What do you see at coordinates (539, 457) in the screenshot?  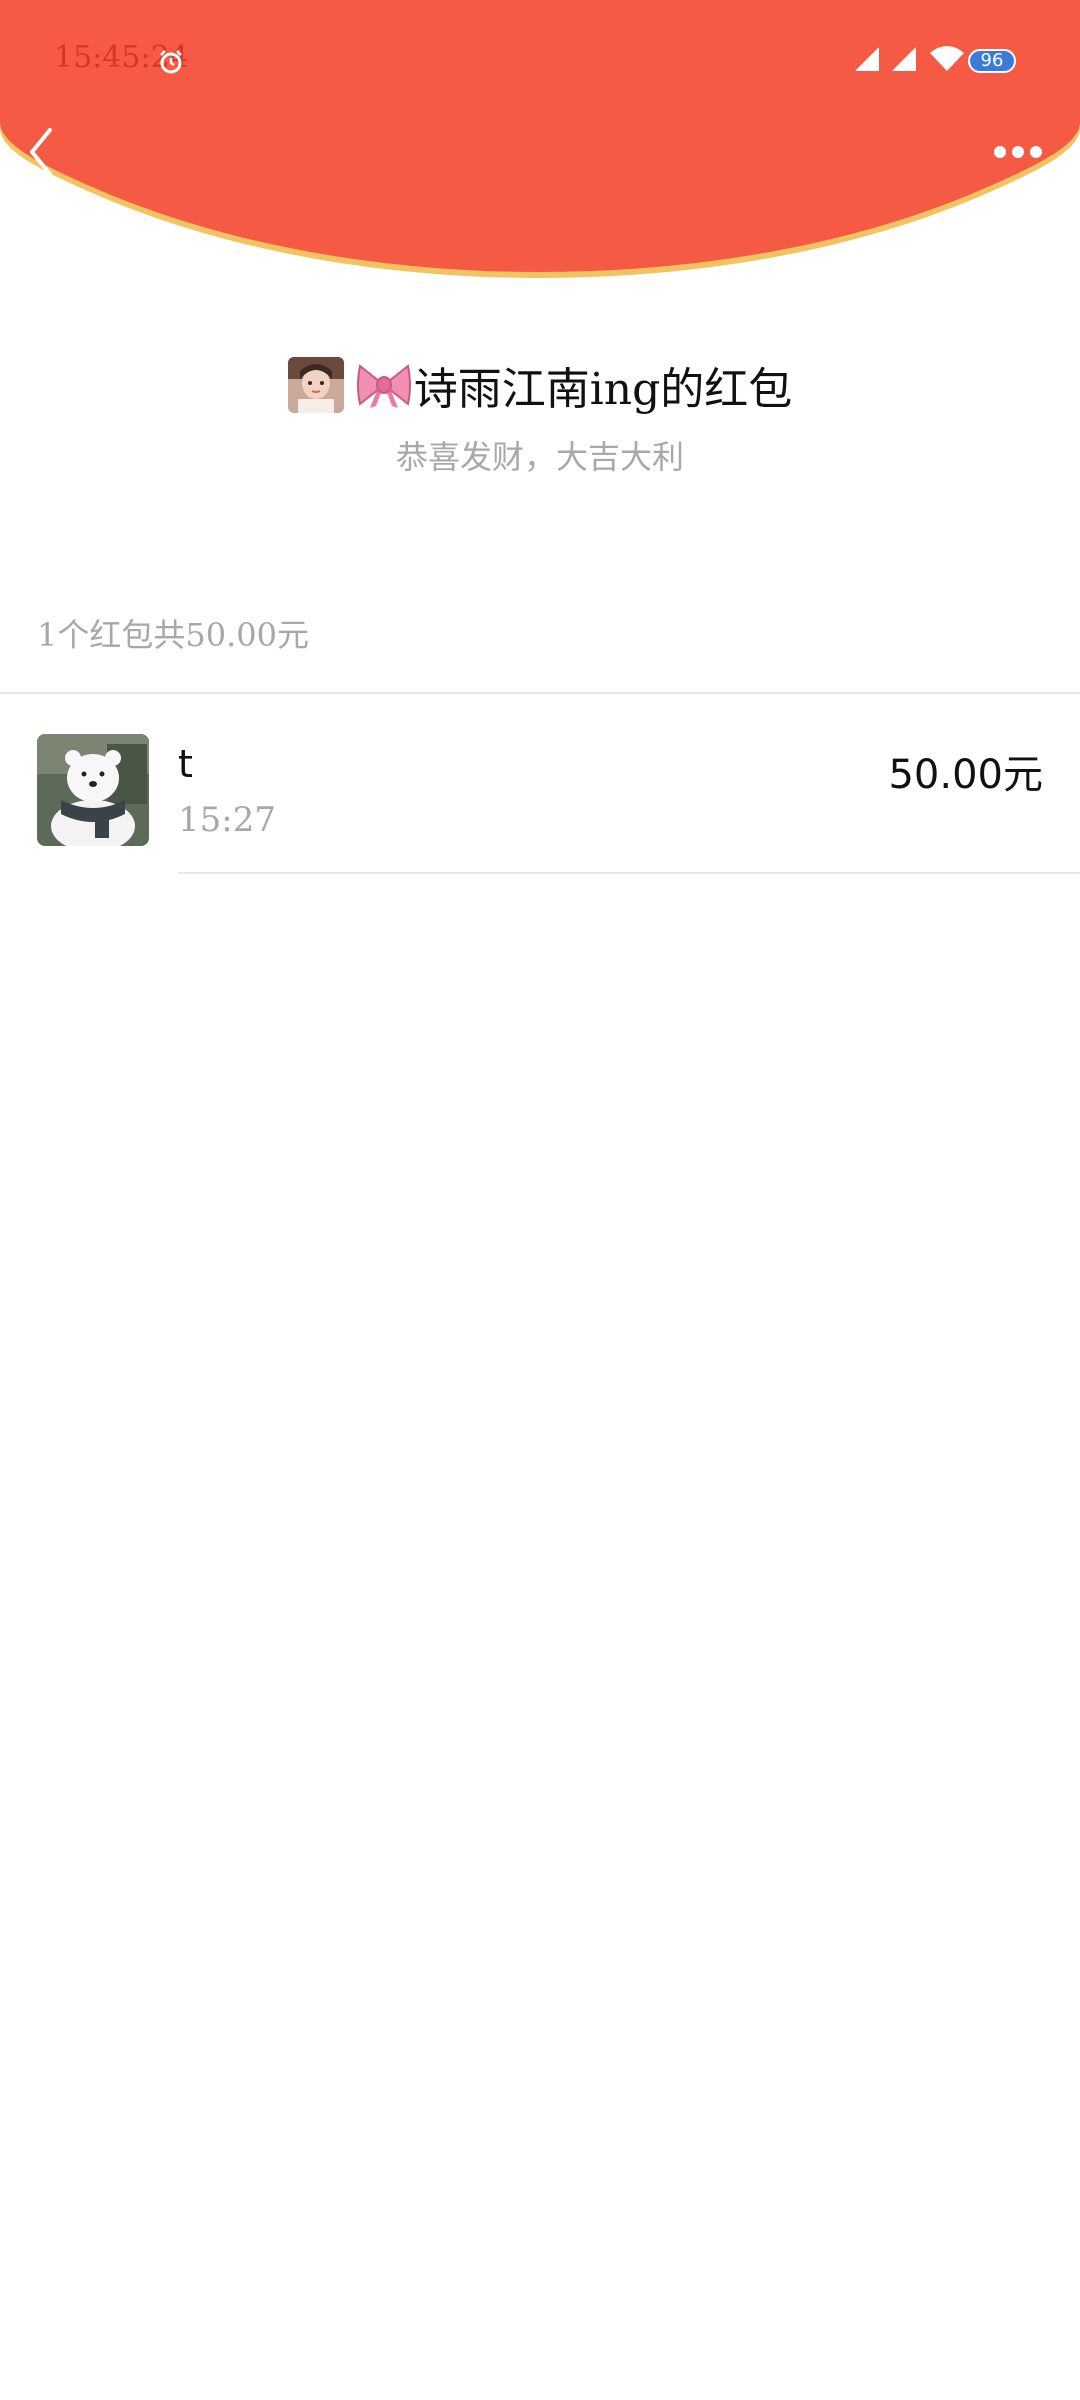 I see `greeting-message: 恭喜发财，大吉大利` at bounding box center [539, 457].